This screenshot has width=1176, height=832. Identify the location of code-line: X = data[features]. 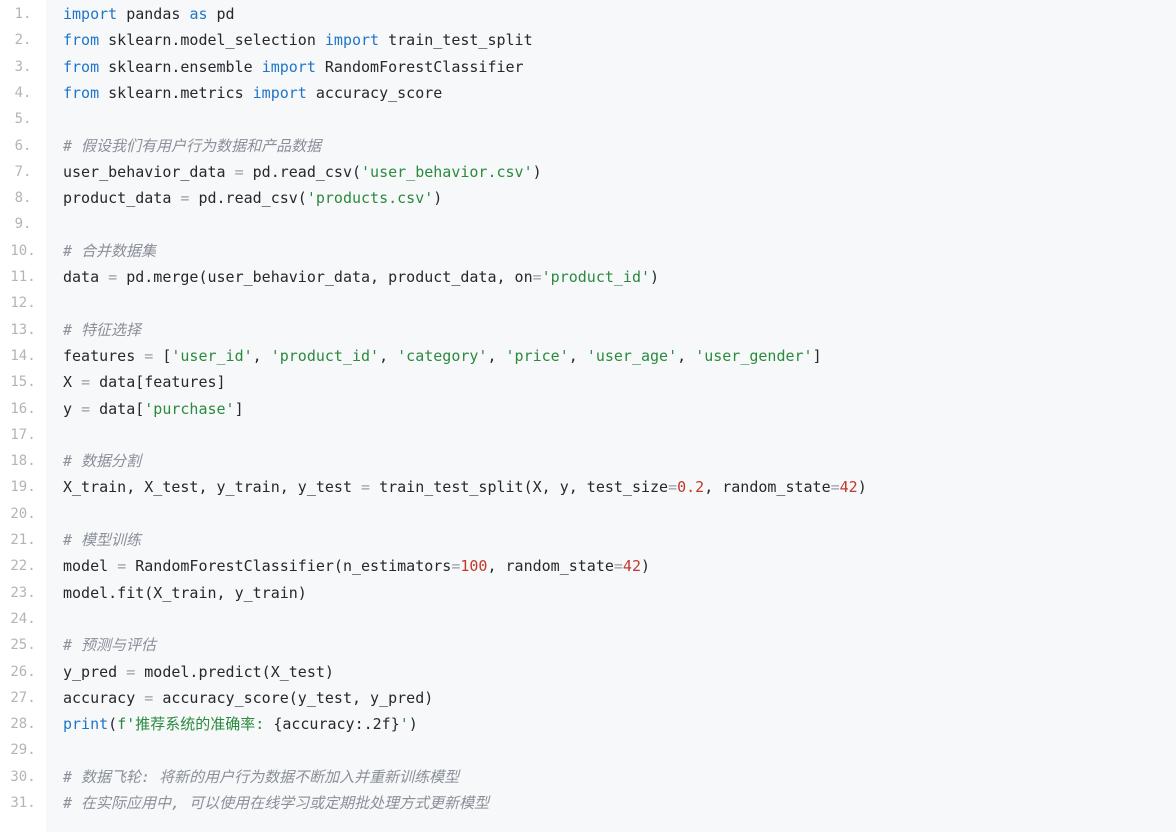
(144, 382).